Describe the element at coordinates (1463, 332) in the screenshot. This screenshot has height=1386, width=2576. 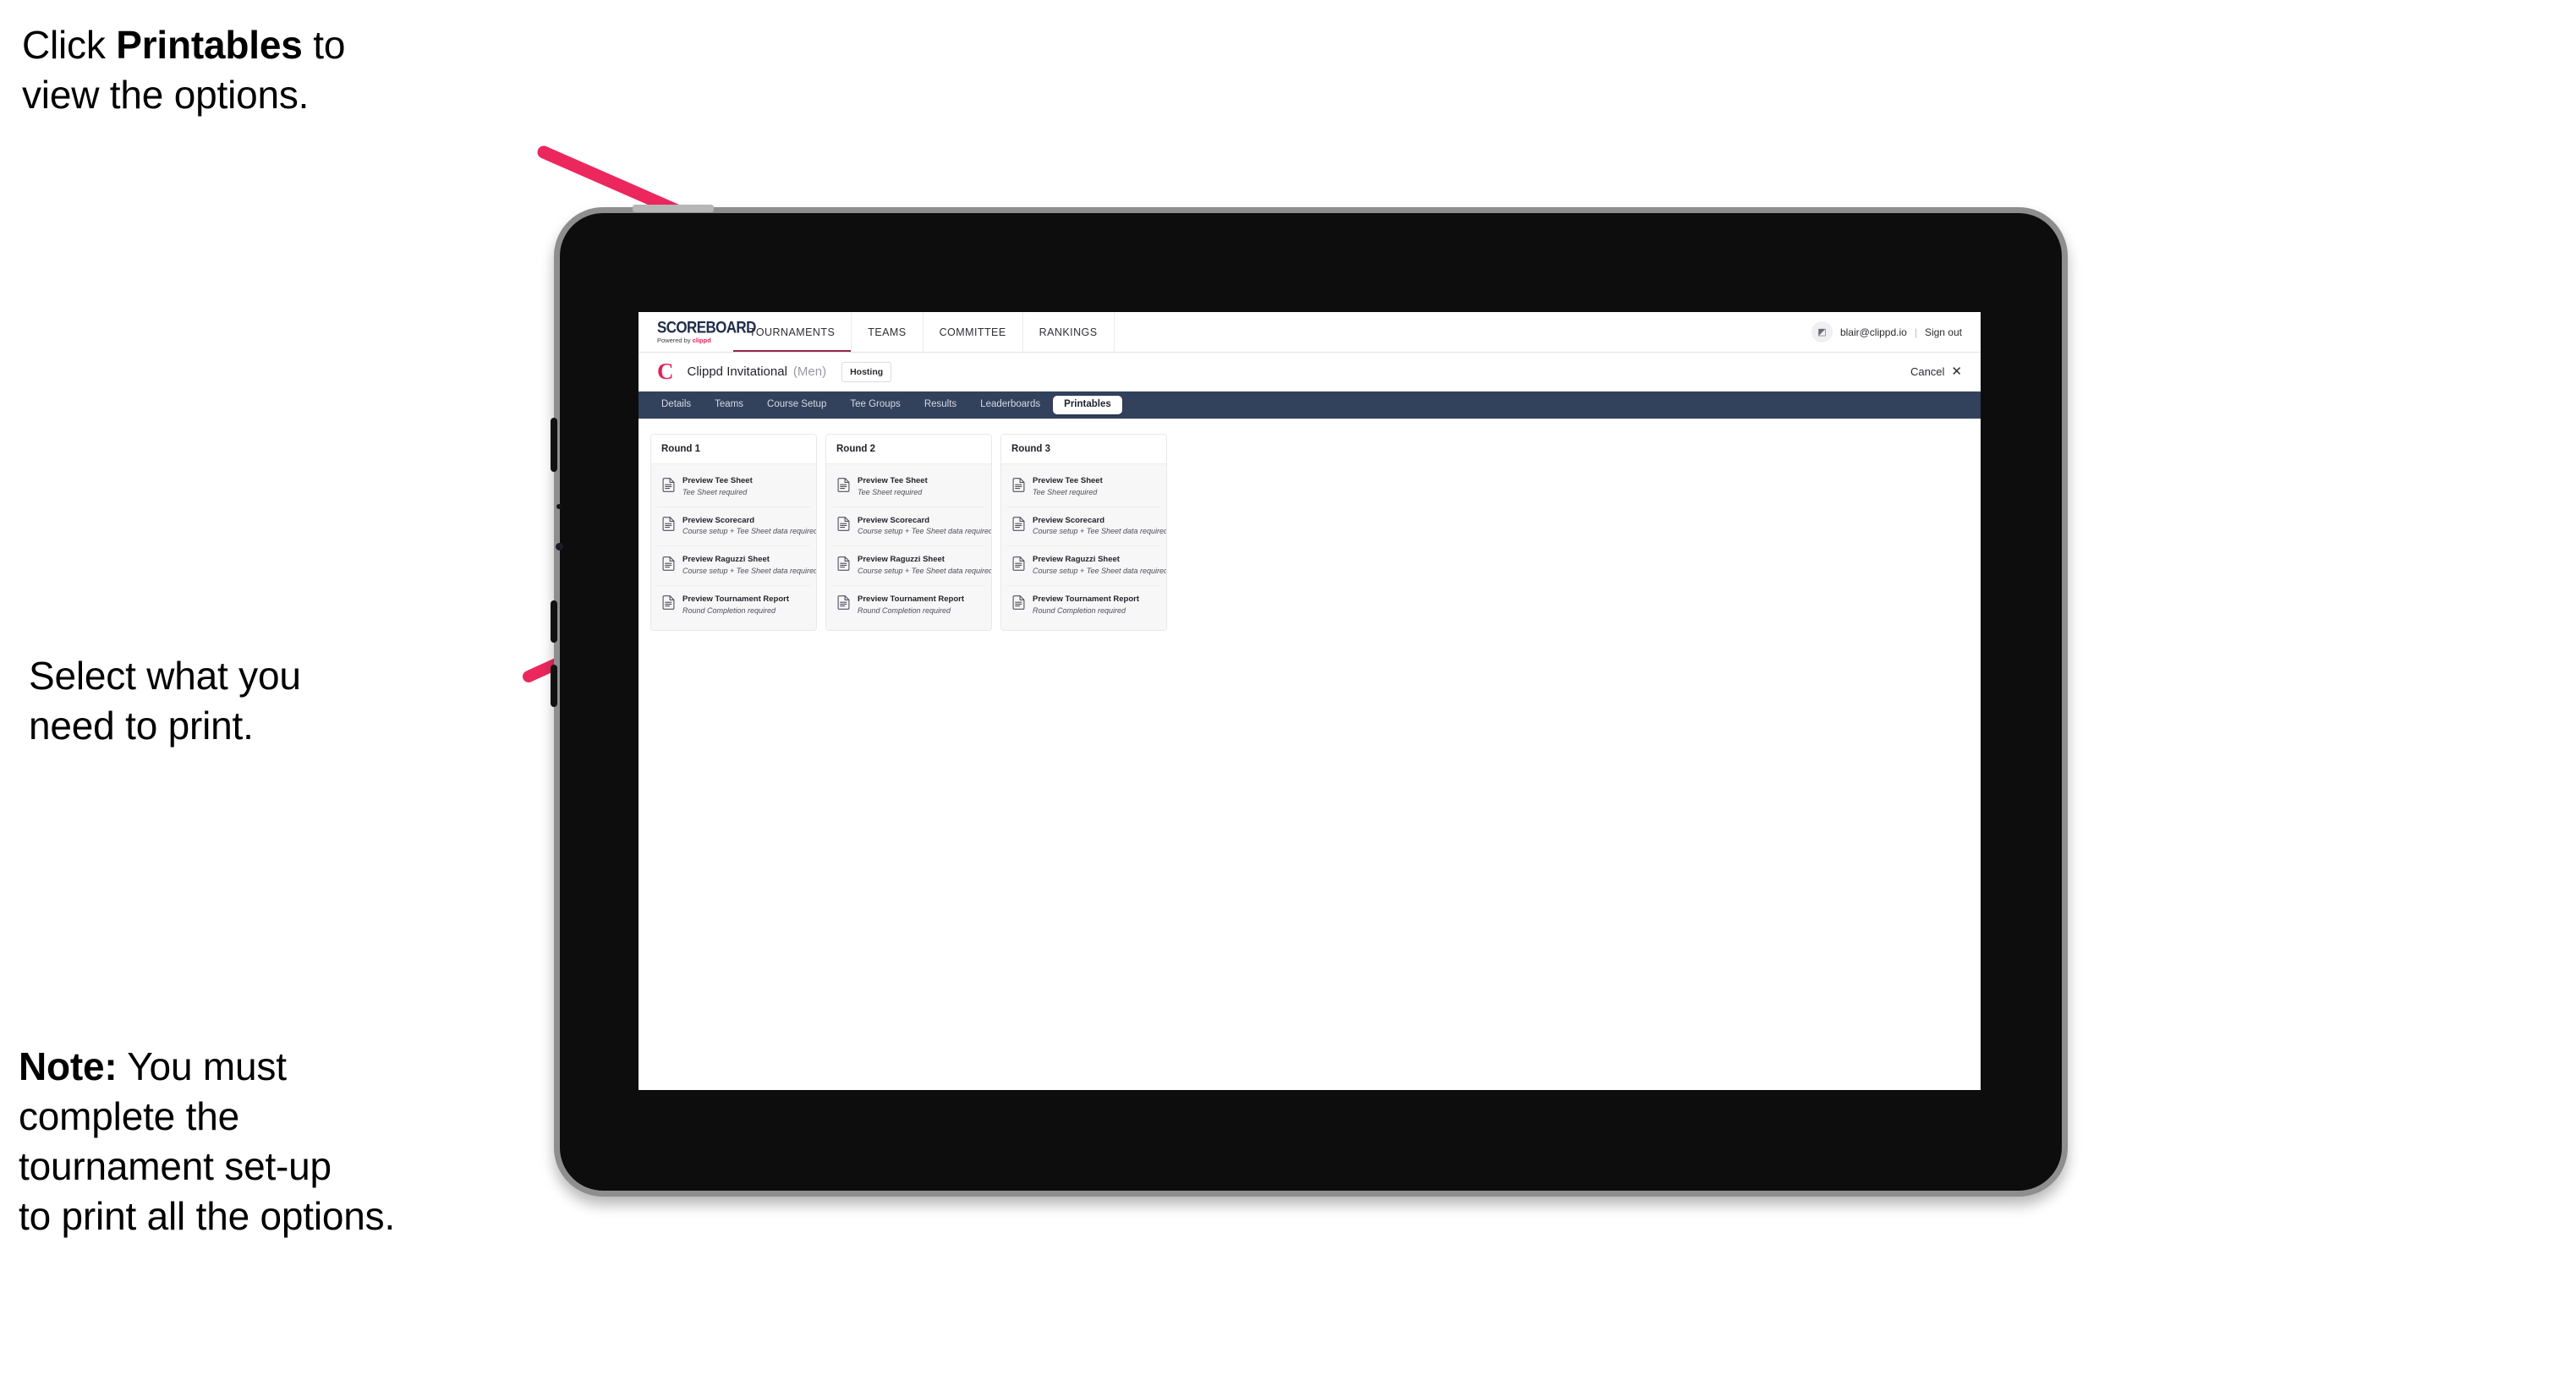
I see `topnav-spacer` at that location.